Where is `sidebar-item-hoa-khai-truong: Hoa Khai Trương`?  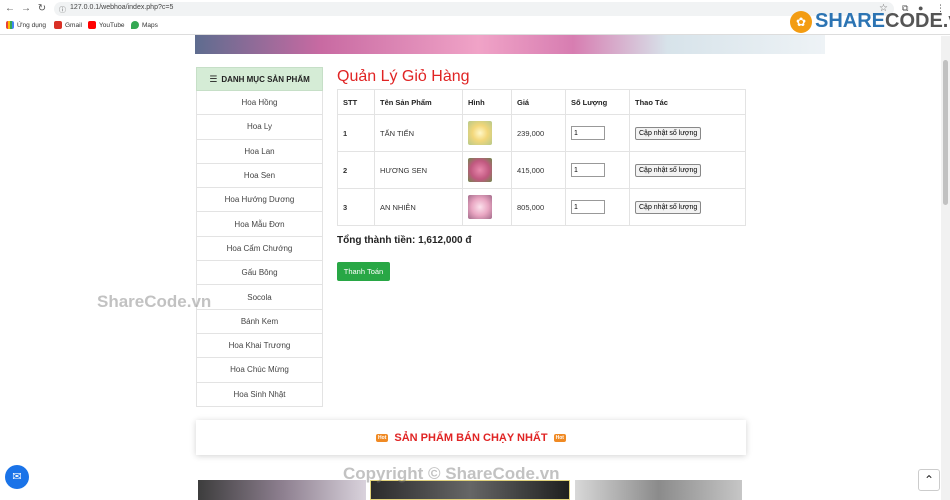
sidebar-item-hoa-khai-truong: Hoa Khai Trương is located at coordinates (259, 346).